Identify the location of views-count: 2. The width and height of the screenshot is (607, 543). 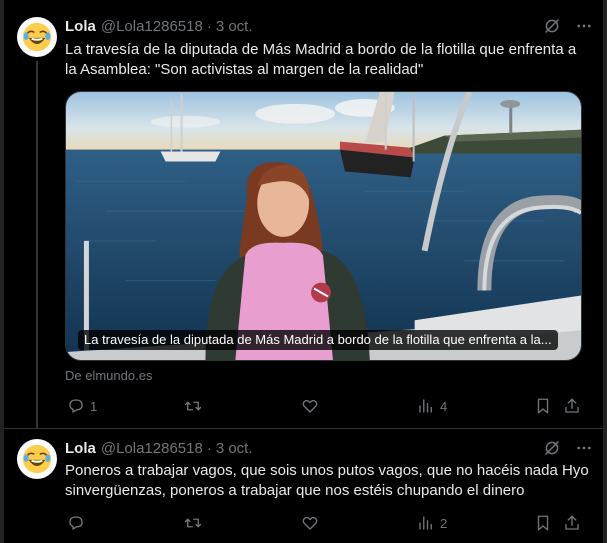
(444, 523).